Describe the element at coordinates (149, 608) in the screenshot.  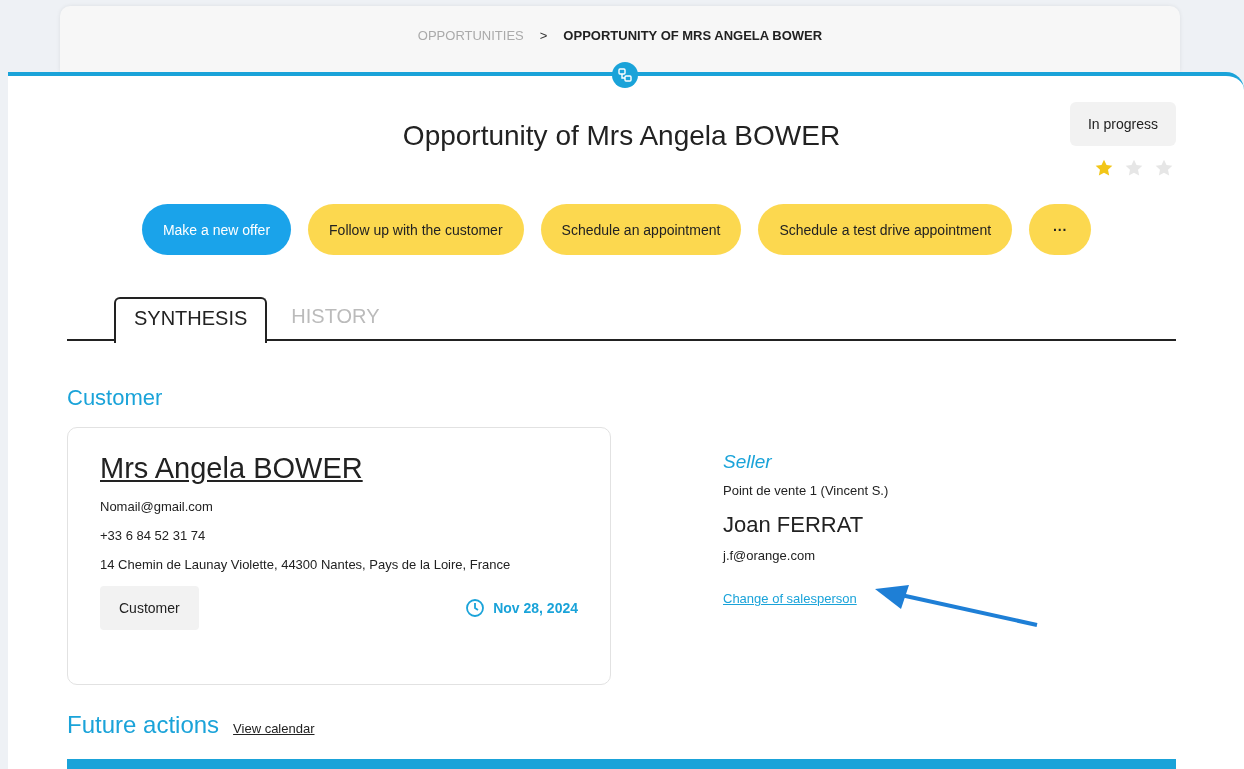
I see `customer-tag: Customer` at that location.